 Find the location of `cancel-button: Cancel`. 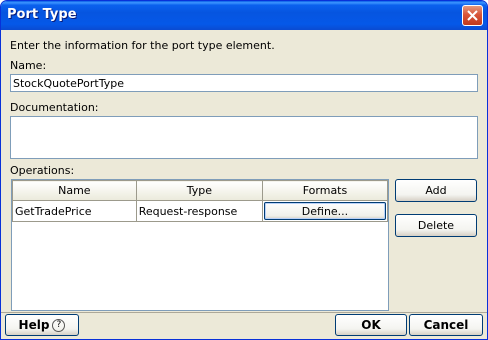

cancel-button: Cancel is located at coordinates (446, 325).